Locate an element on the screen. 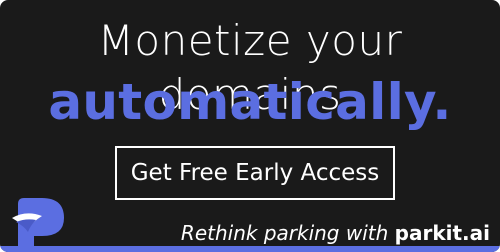 The height and width of the screenshot is (252, 500). tagline: Rethink parking with parkit.ai is located at coordinates (335, 233).